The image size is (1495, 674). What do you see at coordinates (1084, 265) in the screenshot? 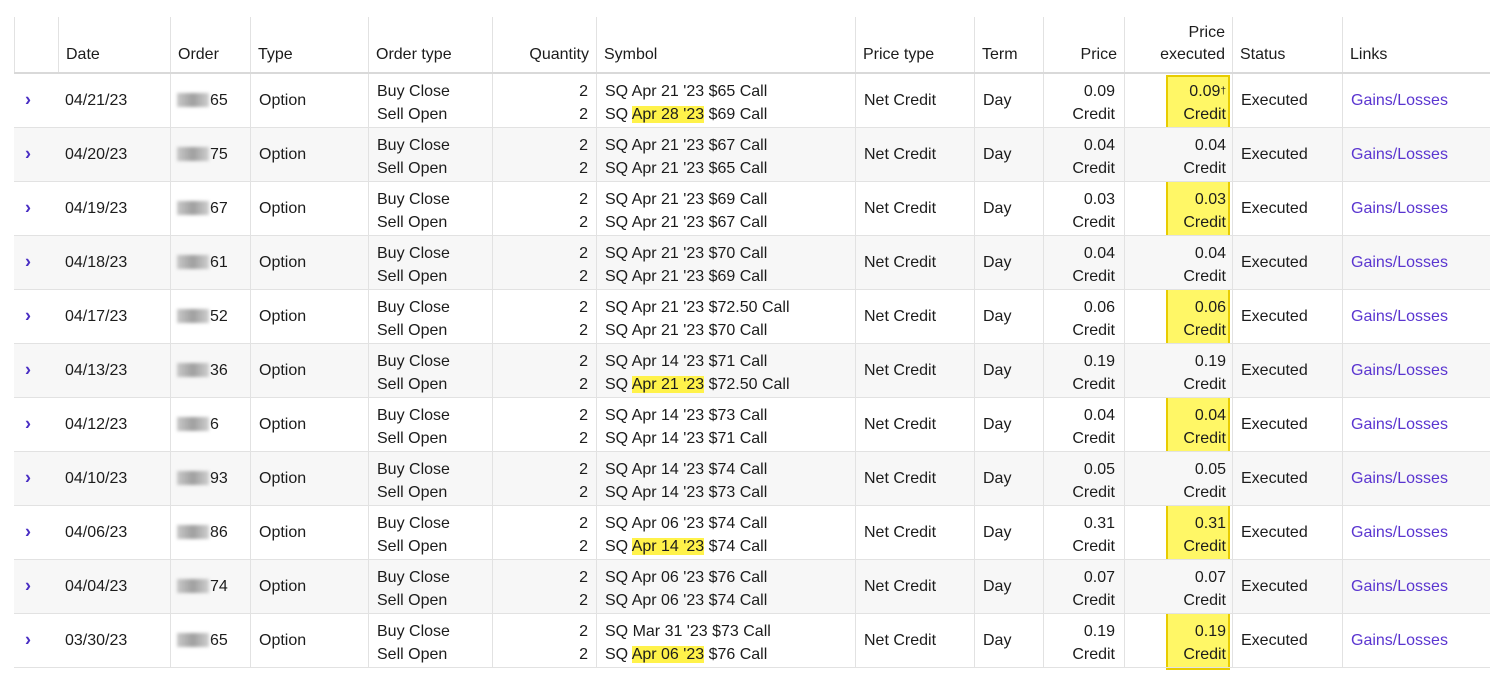
I see `limit-price: 0.04 Credit` at bounding box center [1084, 265].